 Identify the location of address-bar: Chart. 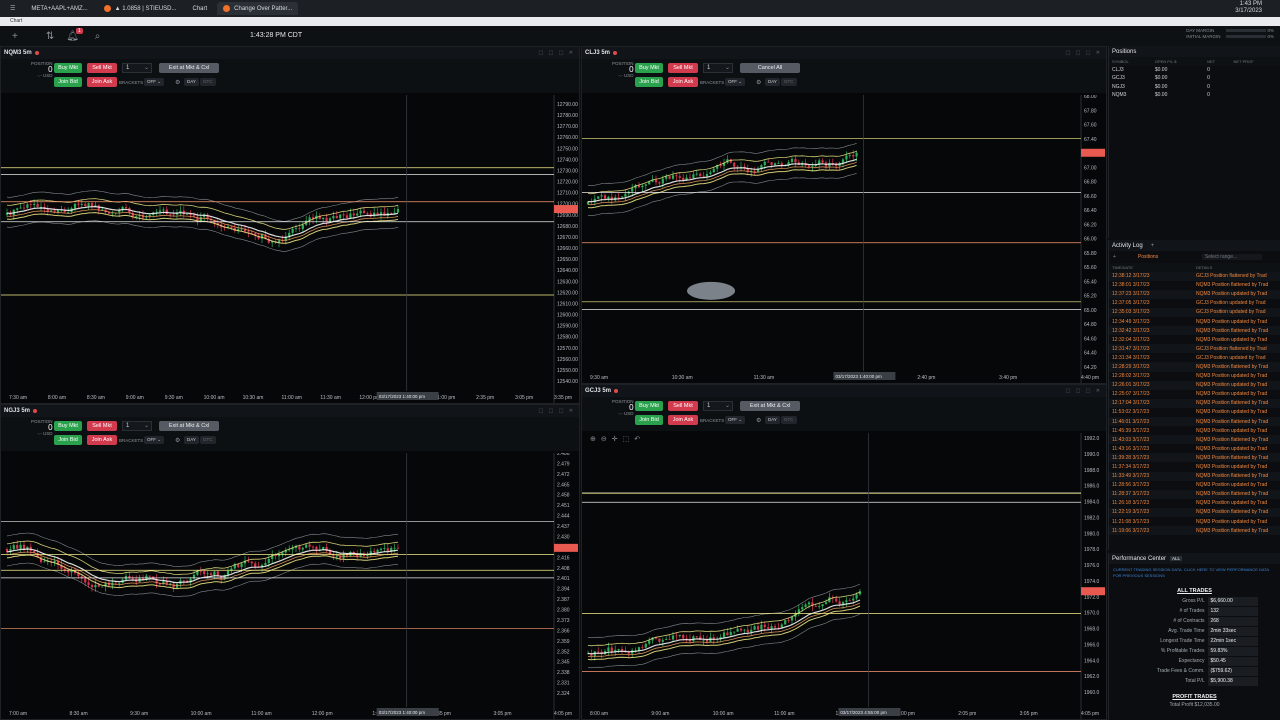
(640, 21).